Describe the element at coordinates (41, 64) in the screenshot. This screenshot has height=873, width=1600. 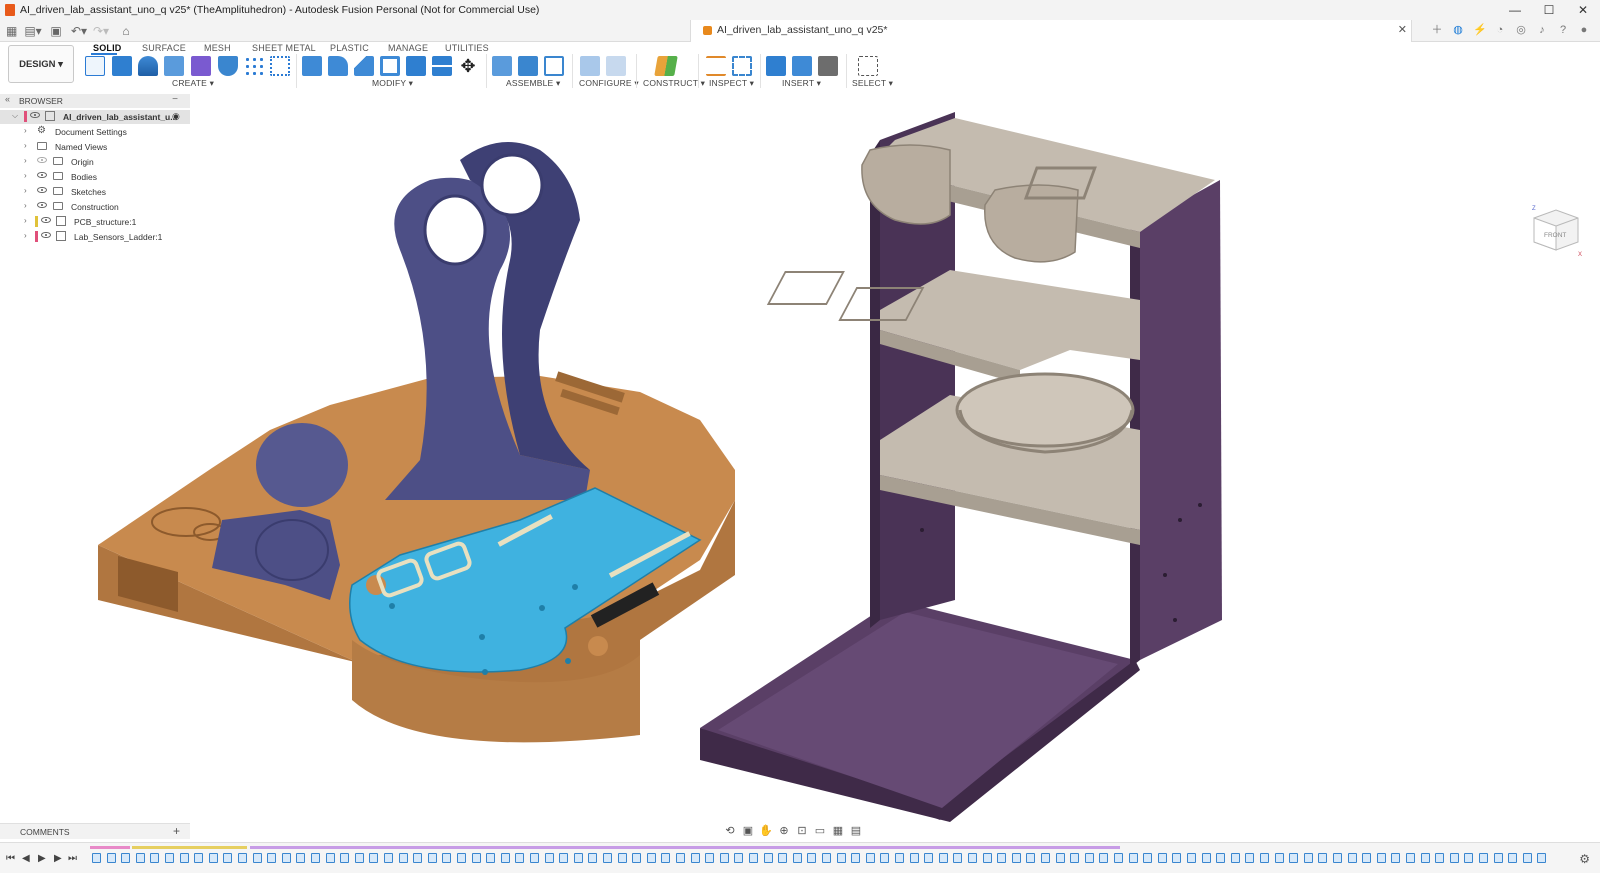
I see `workspace-switcher: DESIGN ▾` at that location.